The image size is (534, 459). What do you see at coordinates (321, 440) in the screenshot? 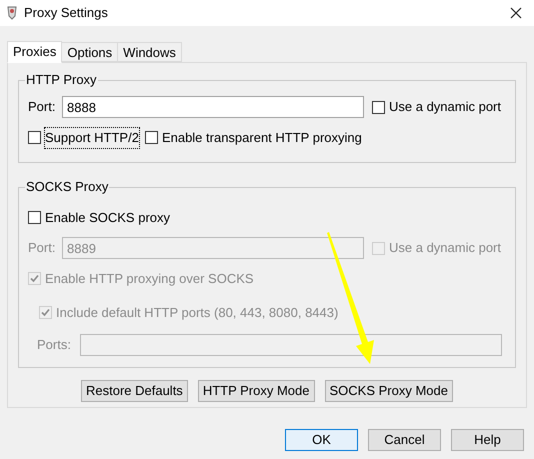
I see `dialog-button: OK` at bounding box center [321, 440].